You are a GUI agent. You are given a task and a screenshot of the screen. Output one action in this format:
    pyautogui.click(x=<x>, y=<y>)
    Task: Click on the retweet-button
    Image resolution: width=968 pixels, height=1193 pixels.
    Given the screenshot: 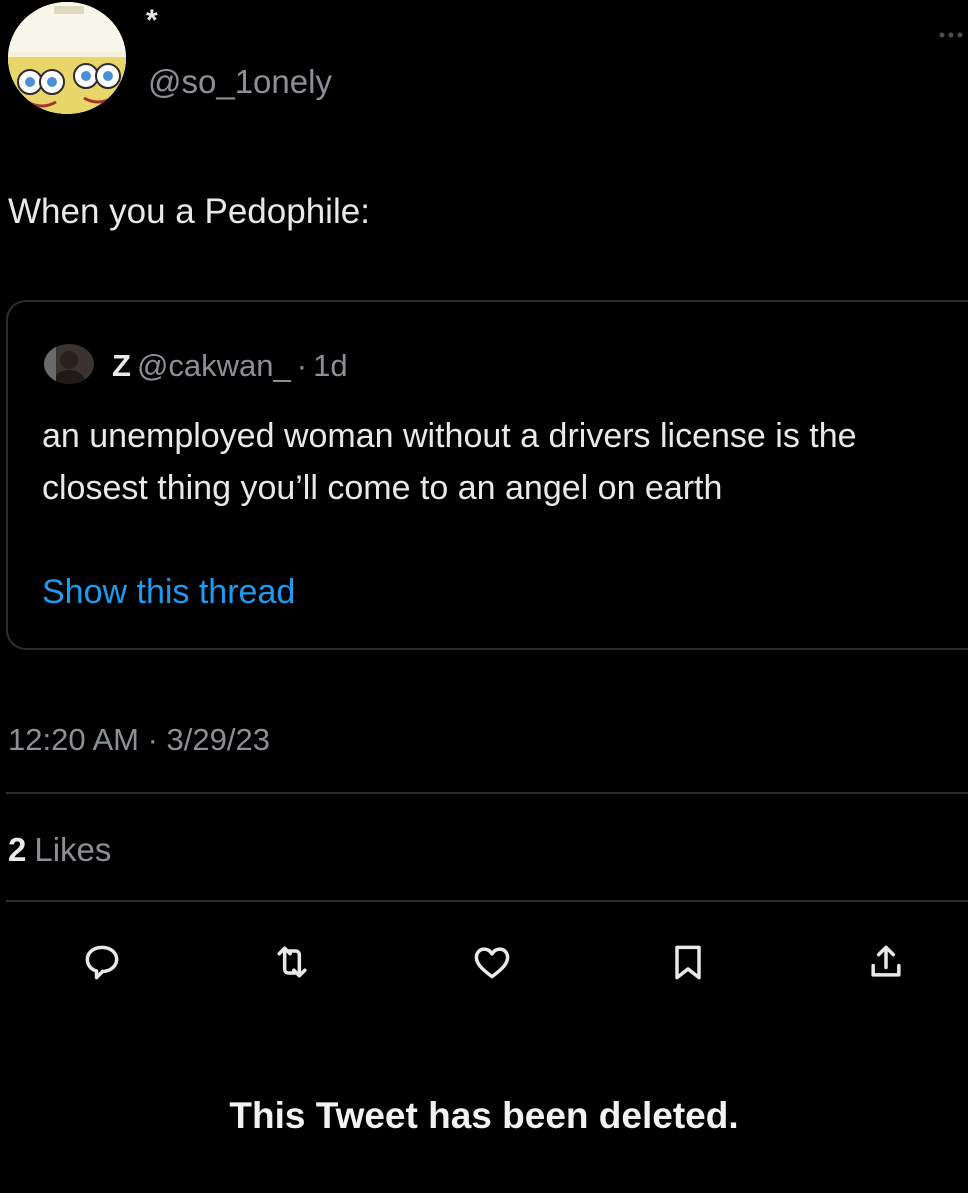 What is the action you would take?
    pyautogui.click(x=292, y=964)
    